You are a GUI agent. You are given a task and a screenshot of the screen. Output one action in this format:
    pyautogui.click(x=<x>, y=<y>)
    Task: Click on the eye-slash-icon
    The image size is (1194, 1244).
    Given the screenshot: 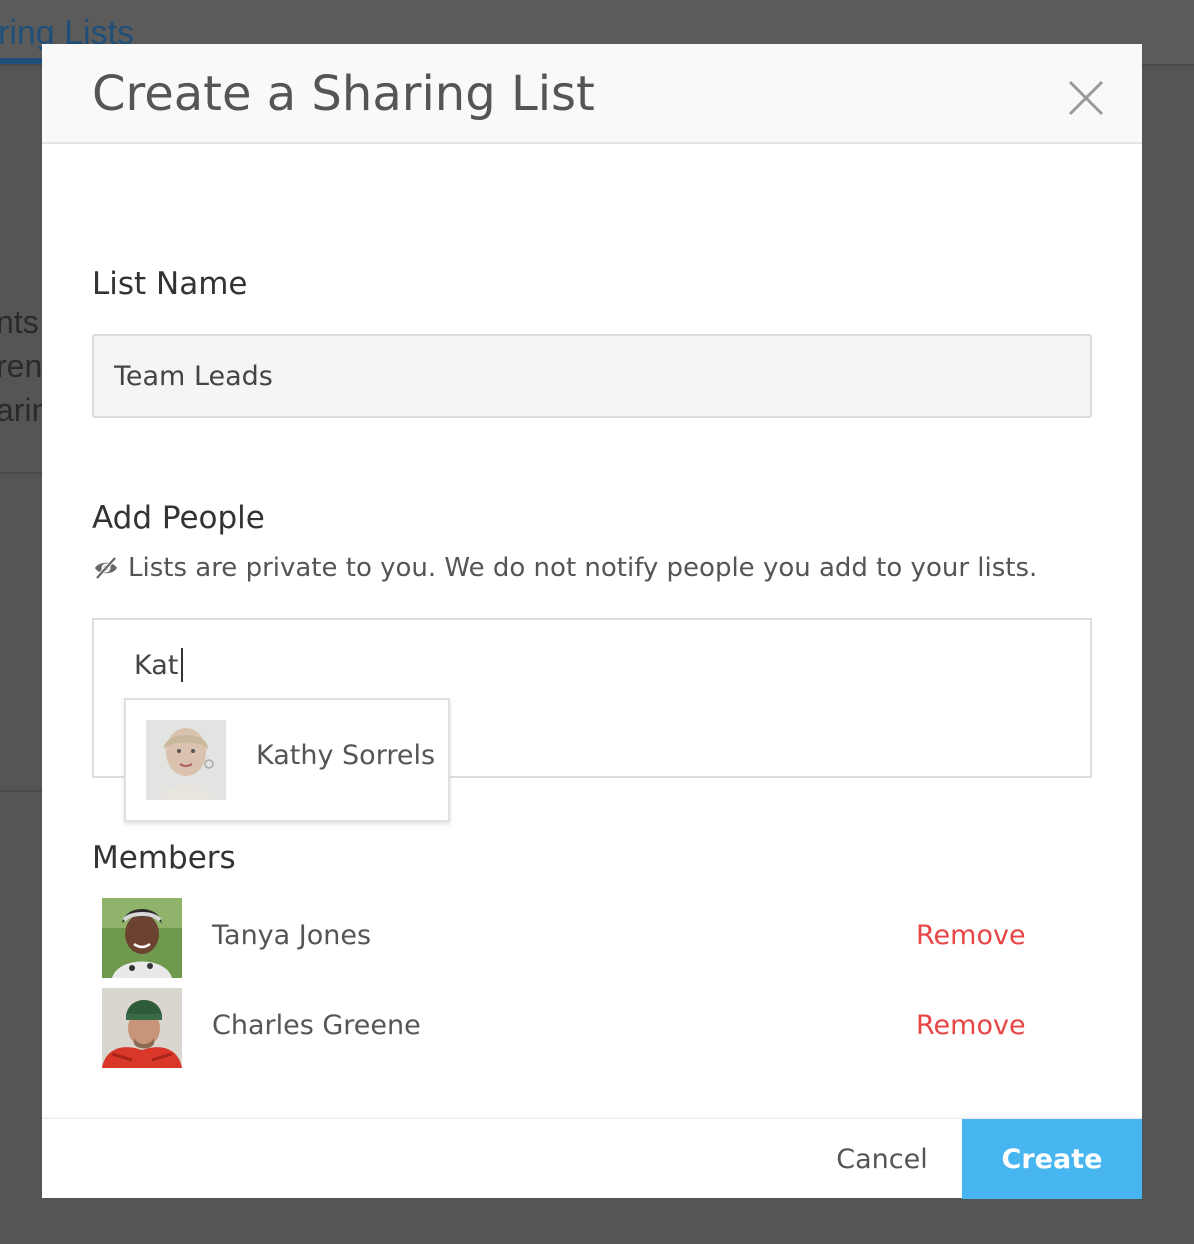 What is the action you would take?
    pyautogui.click(x=106, y=568)
    